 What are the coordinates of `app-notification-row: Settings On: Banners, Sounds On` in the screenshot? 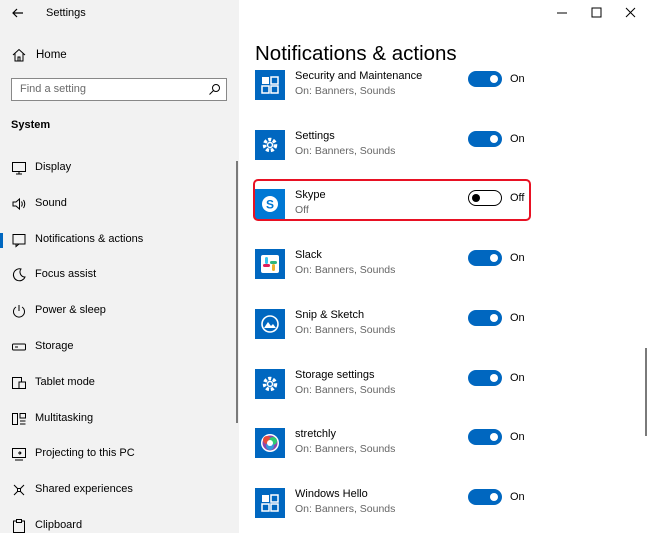 It's located at (450, 151).